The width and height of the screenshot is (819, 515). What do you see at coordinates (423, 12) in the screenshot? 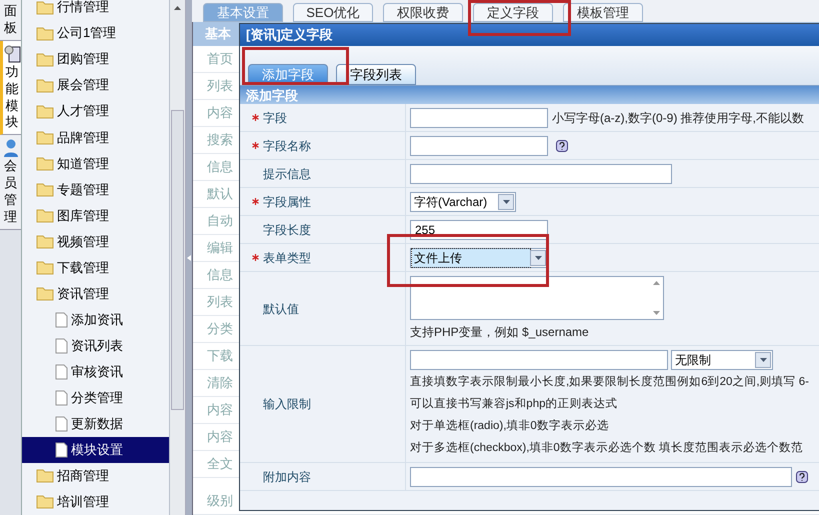
I see `settings-tab: 权限收费` at bounding box center [423, 12].